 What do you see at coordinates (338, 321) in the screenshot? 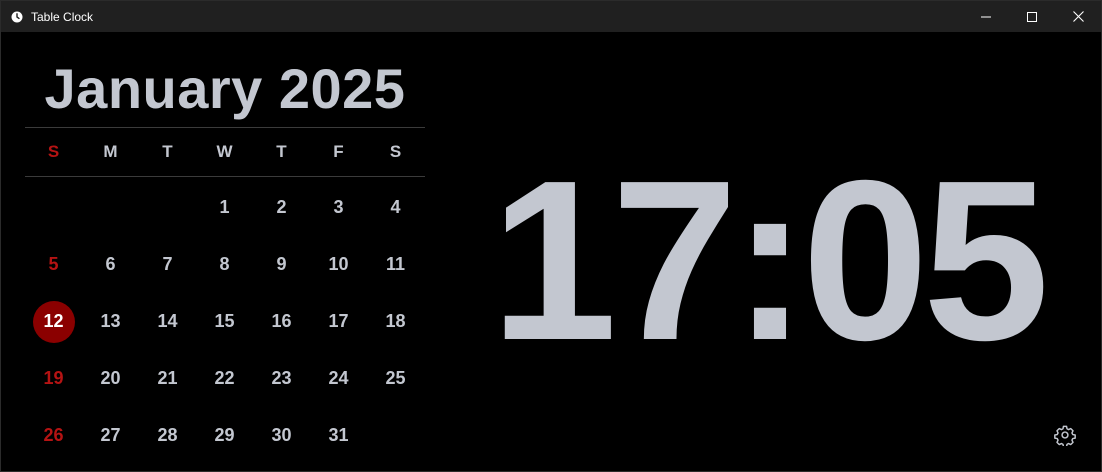
I see `calendar-day: 17` at bounding box center [338, 321].